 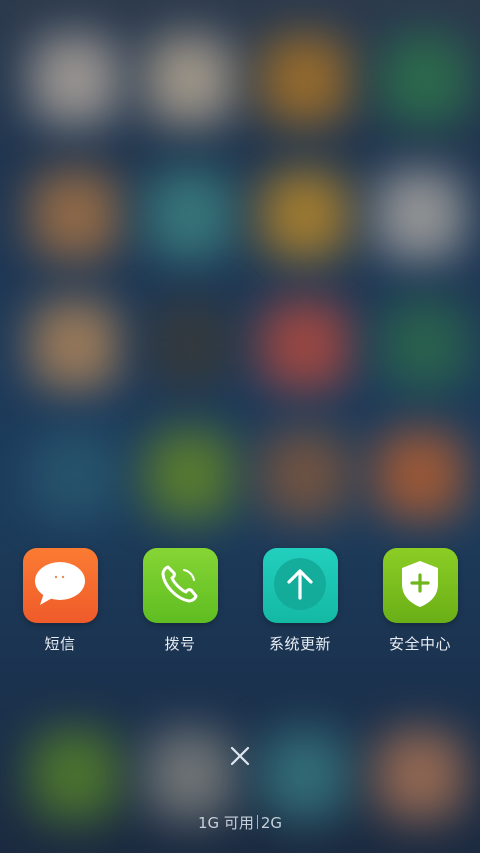 I want to click on app-label: 拨号, so click(x=180, y=644).